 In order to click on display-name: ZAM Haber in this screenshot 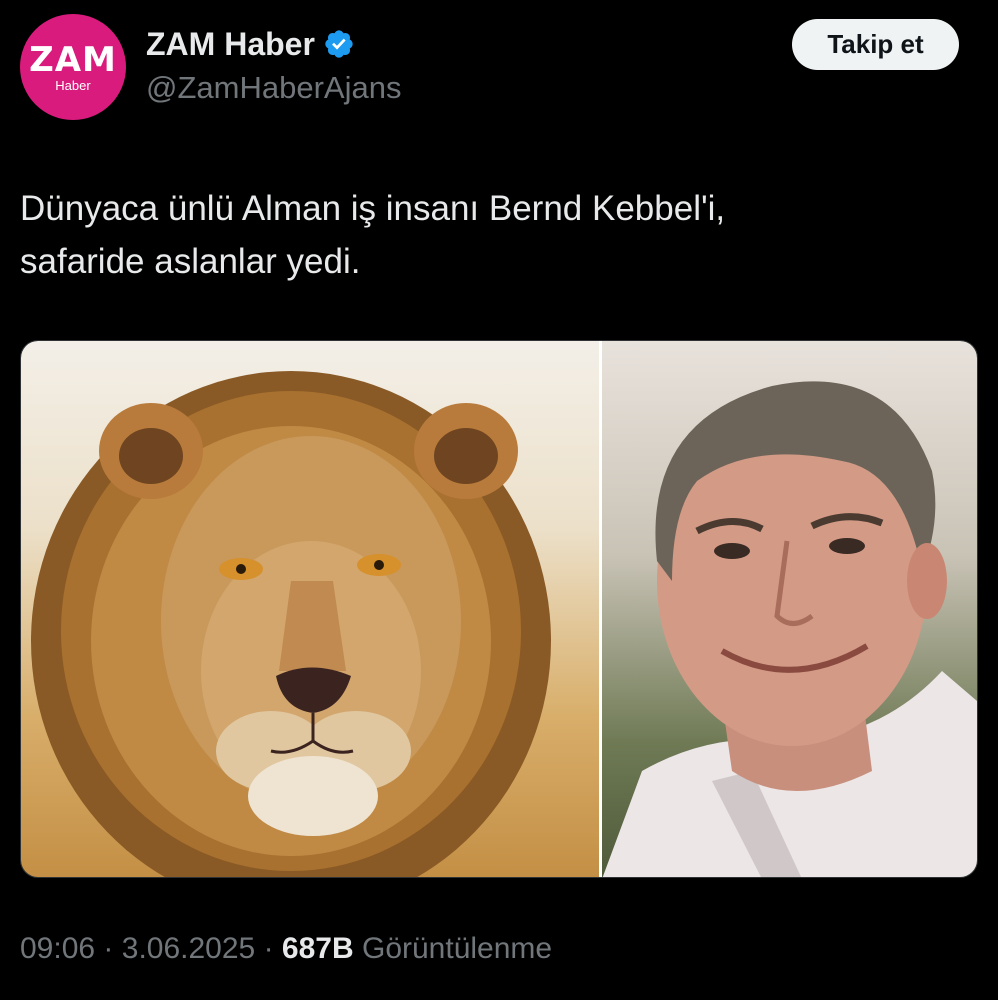, I will do `click(230, 44)`.